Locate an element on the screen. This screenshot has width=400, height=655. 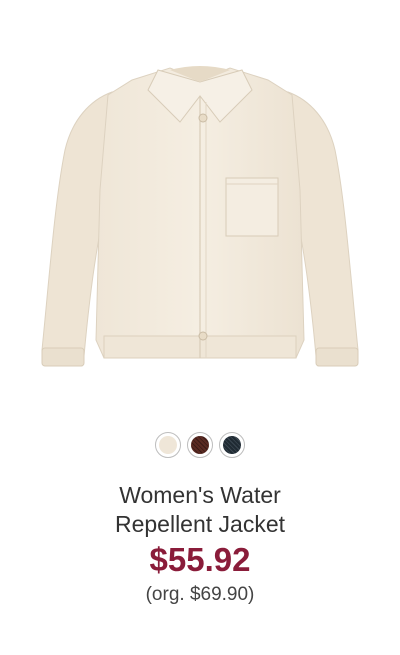
swatch-ivory-color is located at coordinates (168, 445).